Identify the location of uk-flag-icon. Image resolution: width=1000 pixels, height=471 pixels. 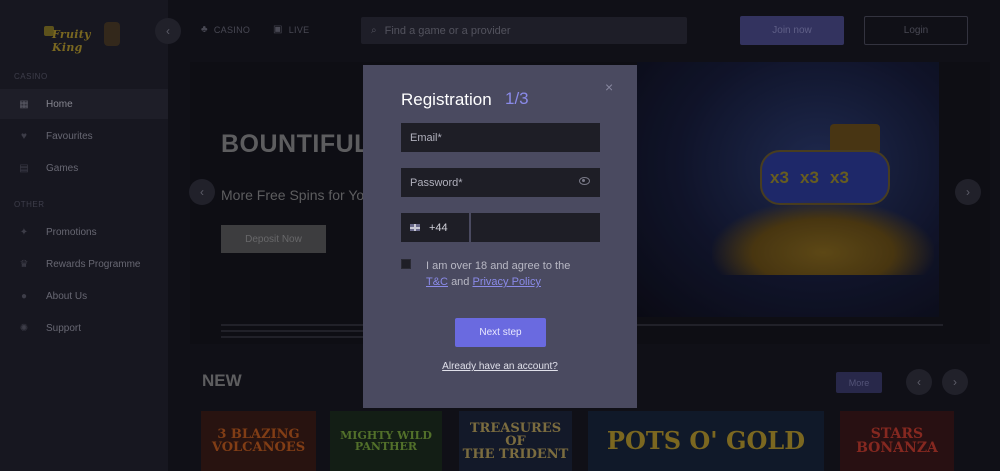
(415, 227).